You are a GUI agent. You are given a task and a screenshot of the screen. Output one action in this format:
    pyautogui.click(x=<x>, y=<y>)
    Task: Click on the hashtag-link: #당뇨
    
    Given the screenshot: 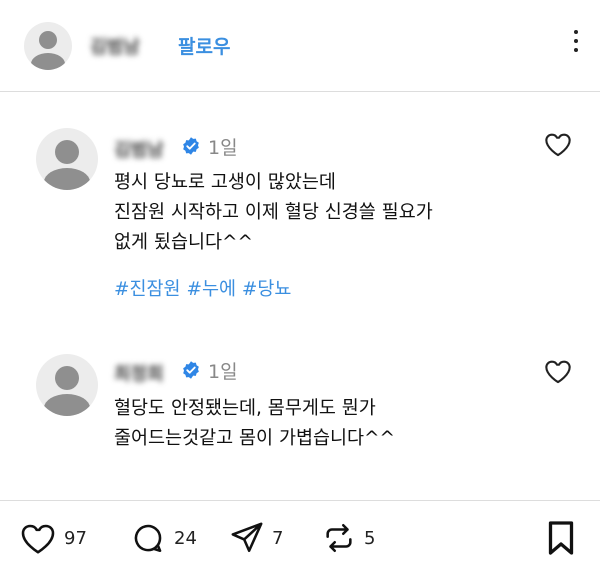 What is the action you would take?
    pyautogui.click(x=267, y=289)
    